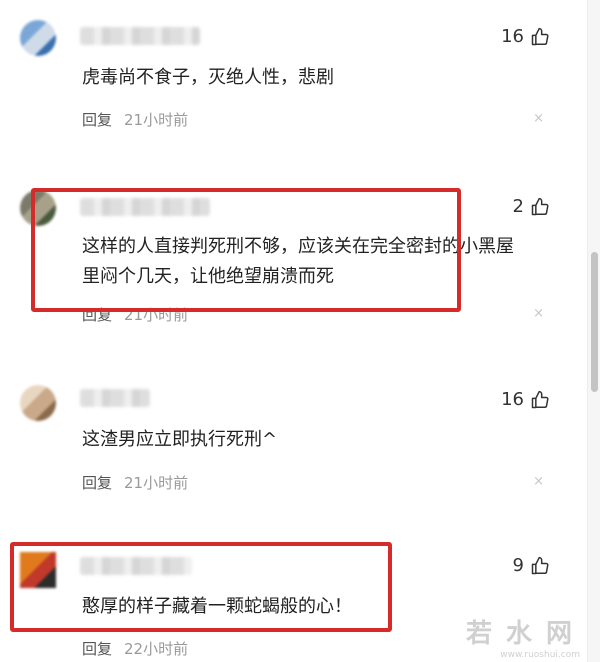 The height and width of the screenshot is (662, 600). I want to click on comment-meta: 回复 22小时前, so click(135, 648).